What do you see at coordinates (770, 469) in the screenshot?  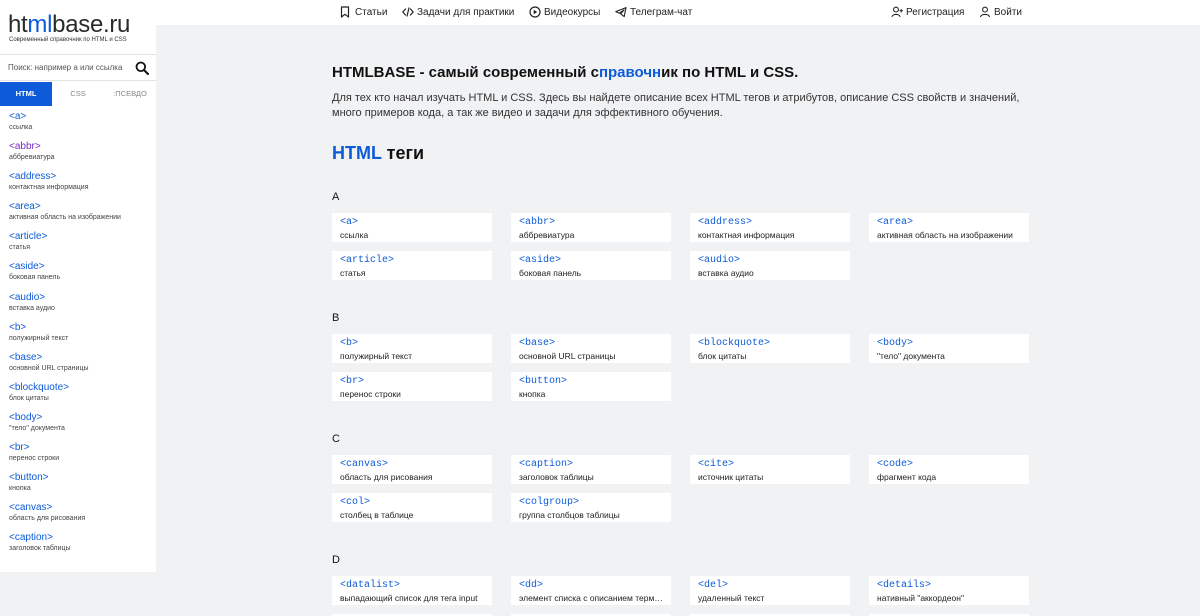 I see `tag-card: <cite> источник цитаты` at bounding box center [770, 469].